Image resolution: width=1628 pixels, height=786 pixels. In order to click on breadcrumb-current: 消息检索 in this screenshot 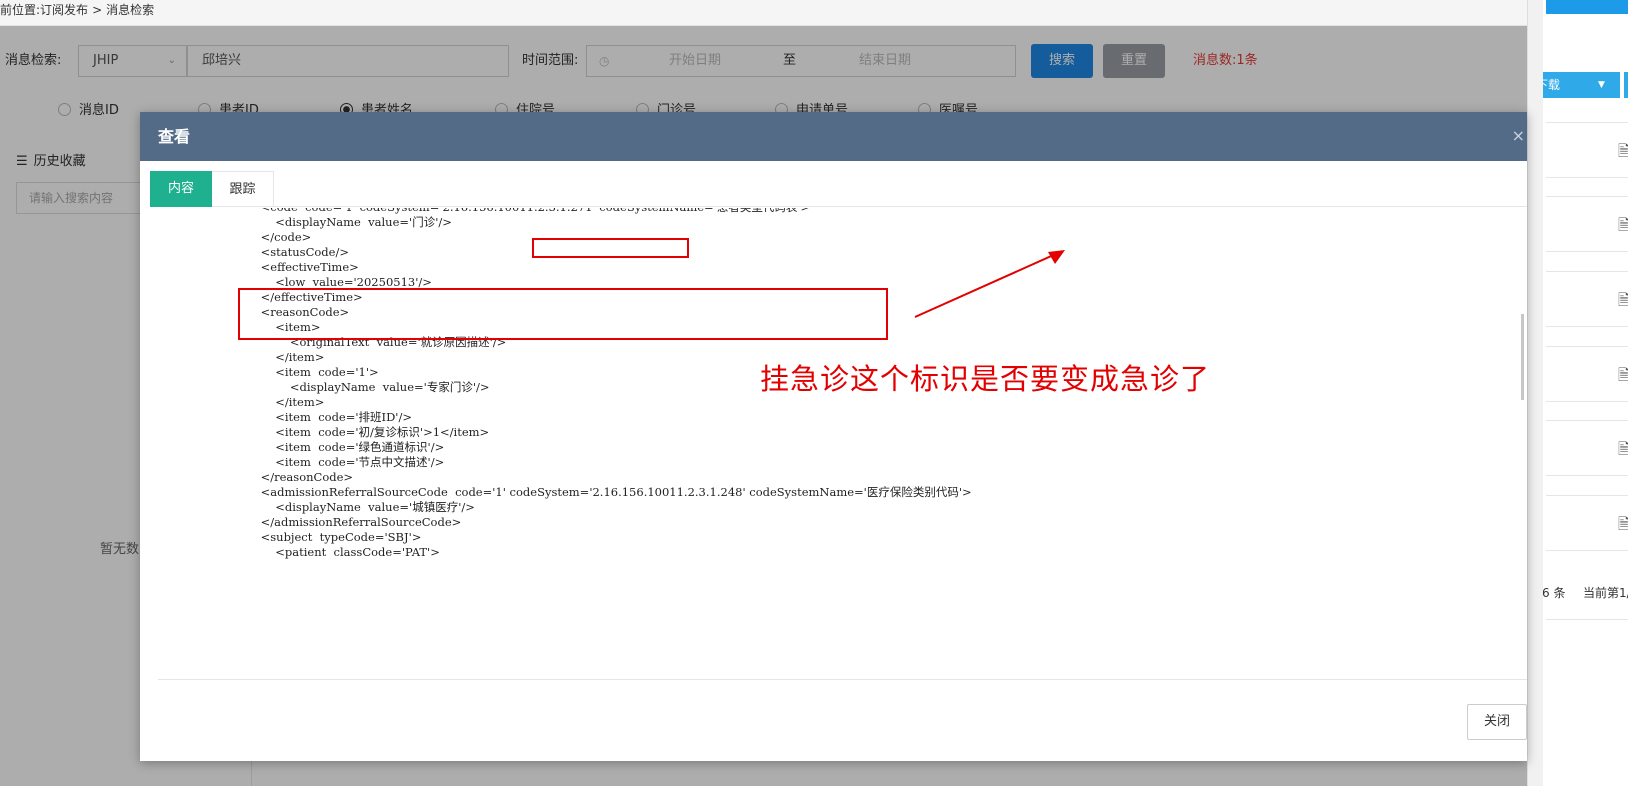, I will do `click(130, 10)`.